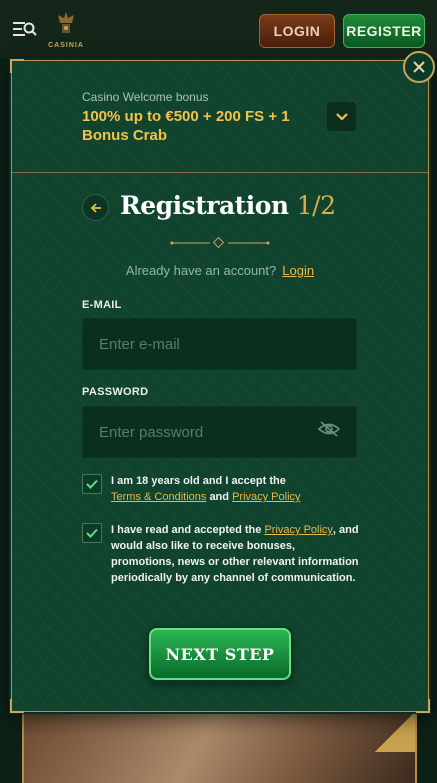  I want to click on arrow-left-icon, so click(95, 207).